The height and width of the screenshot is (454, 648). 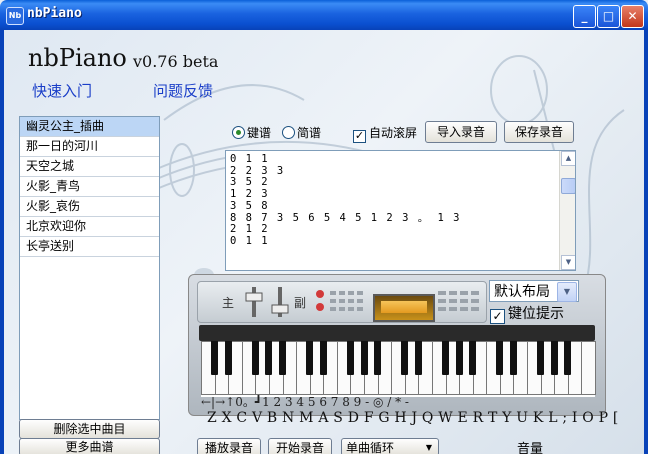 What do you see at coordinates (397, 333) in the screenshot?
I see `piano-top-strip` at bounding box center [397, 333].